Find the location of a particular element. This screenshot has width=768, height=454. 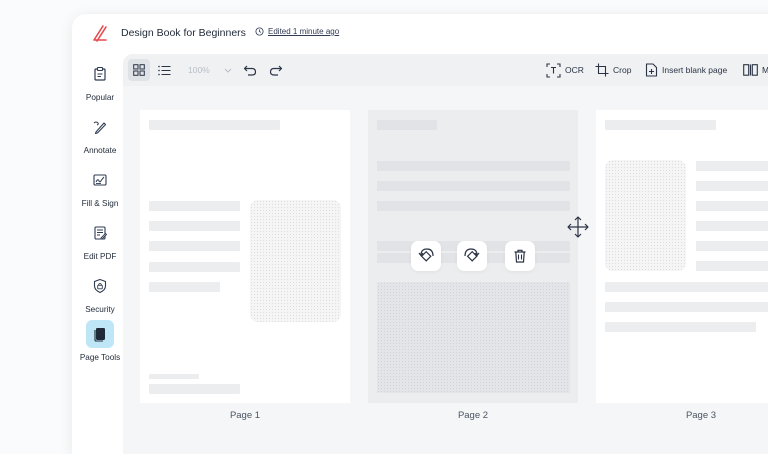

delete-page-button is located at coordinates (520, 256).